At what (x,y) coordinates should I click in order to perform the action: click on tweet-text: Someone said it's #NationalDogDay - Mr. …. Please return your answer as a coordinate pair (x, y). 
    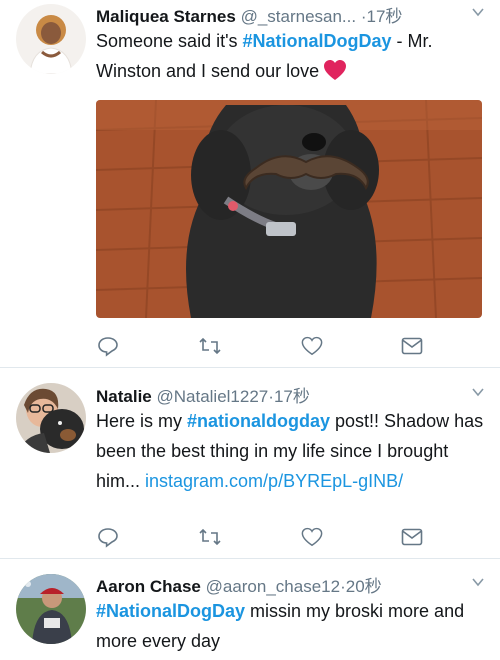
    Looking at the image, I should click on (291, 58).